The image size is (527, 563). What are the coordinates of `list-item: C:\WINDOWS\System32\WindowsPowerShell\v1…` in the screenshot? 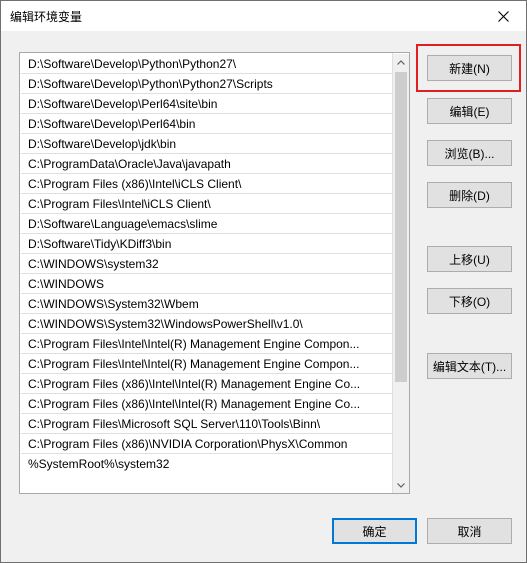 It's located at (206, 324).